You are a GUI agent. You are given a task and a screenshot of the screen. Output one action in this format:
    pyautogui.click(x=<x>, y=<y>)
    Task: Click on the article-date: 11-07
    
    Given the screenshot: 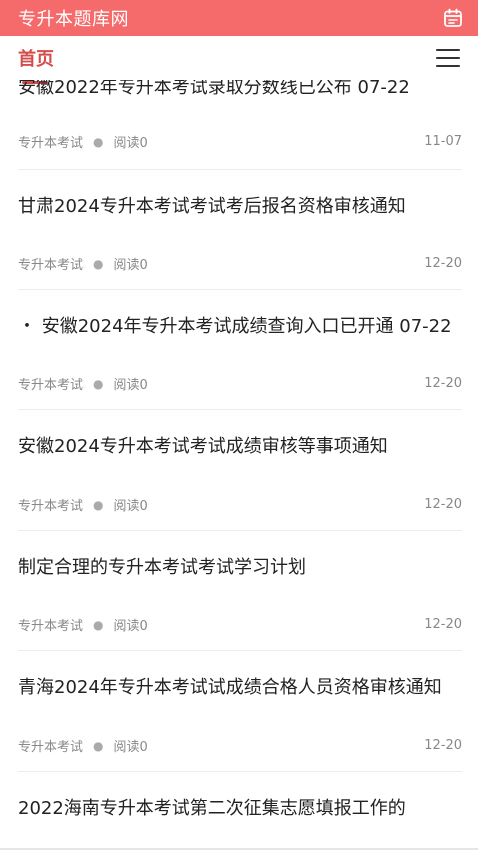 What is the action you would take?
    pyautogui.click(x=443, y=141)
    